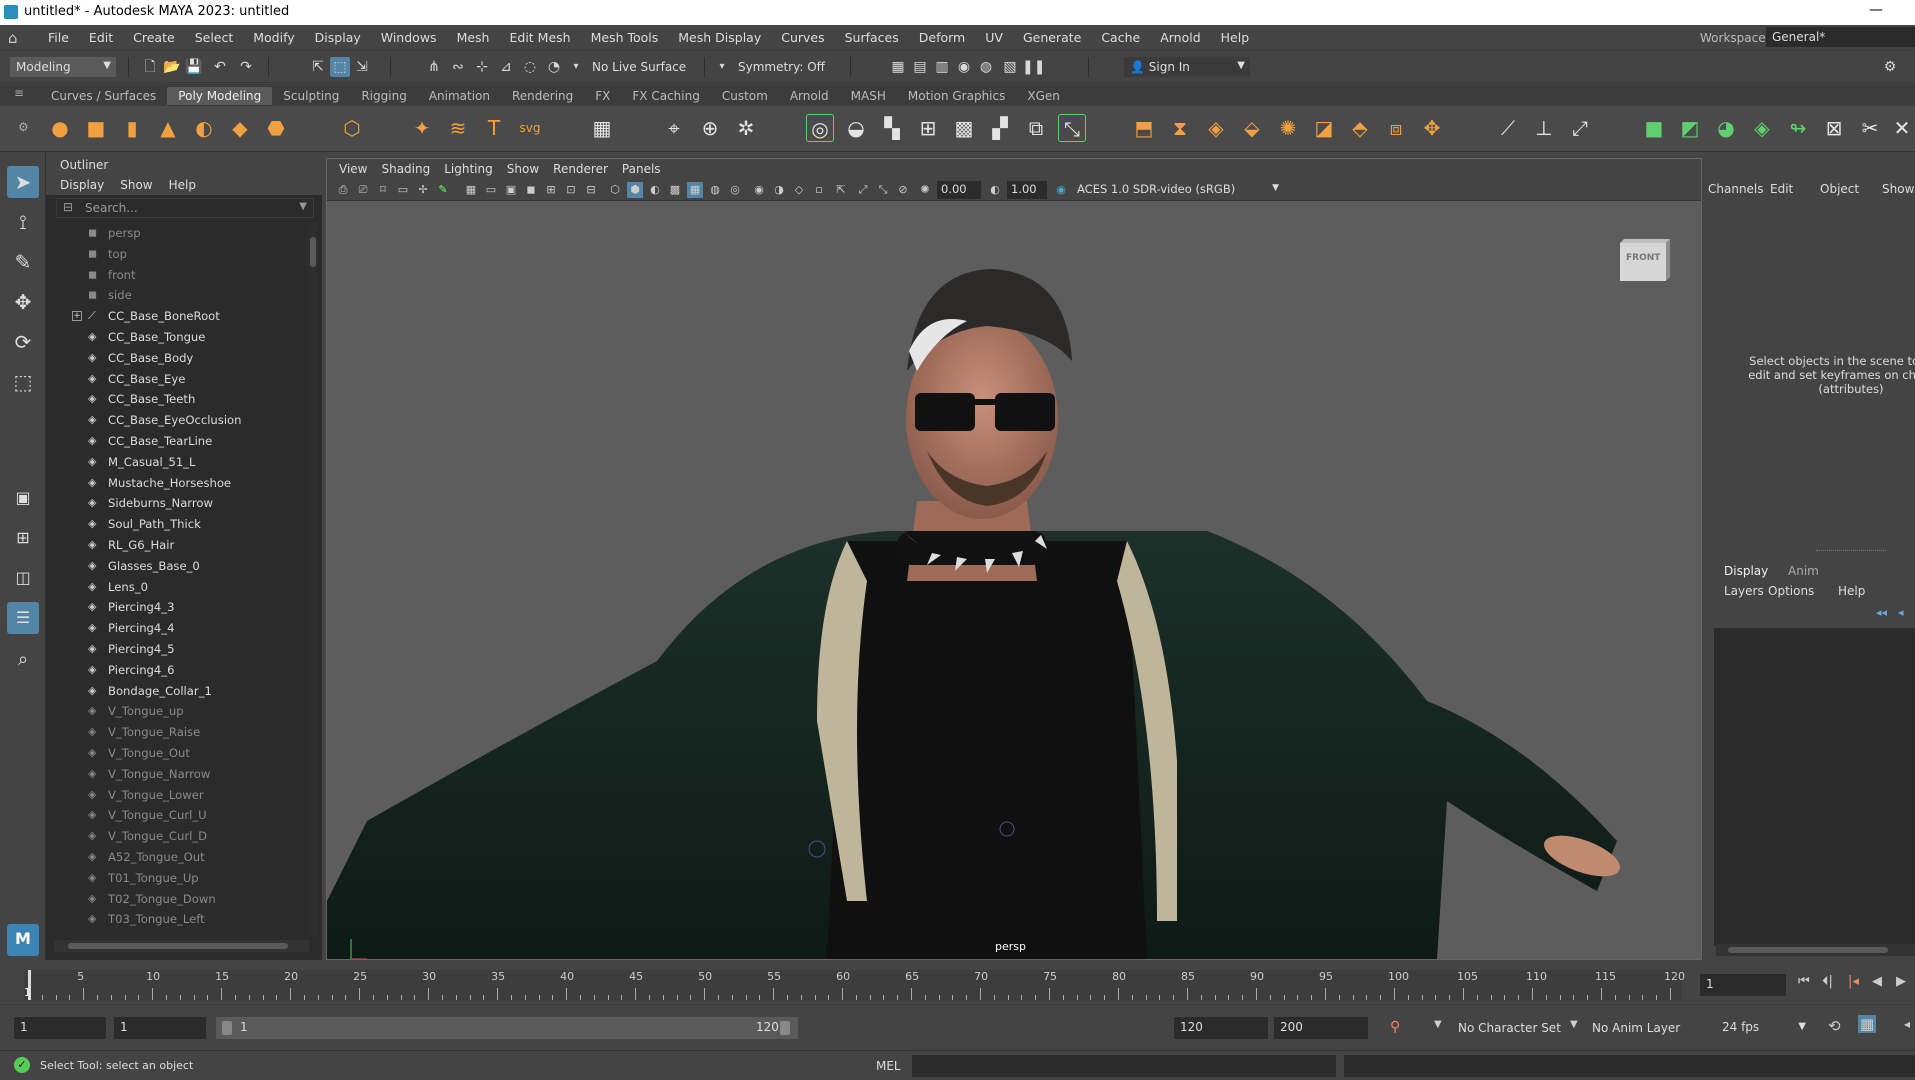 Image resolution: width=1915 pixels, height=1080 pixels. I want to click on outliner-menu-help: Help, so click(182, 185).